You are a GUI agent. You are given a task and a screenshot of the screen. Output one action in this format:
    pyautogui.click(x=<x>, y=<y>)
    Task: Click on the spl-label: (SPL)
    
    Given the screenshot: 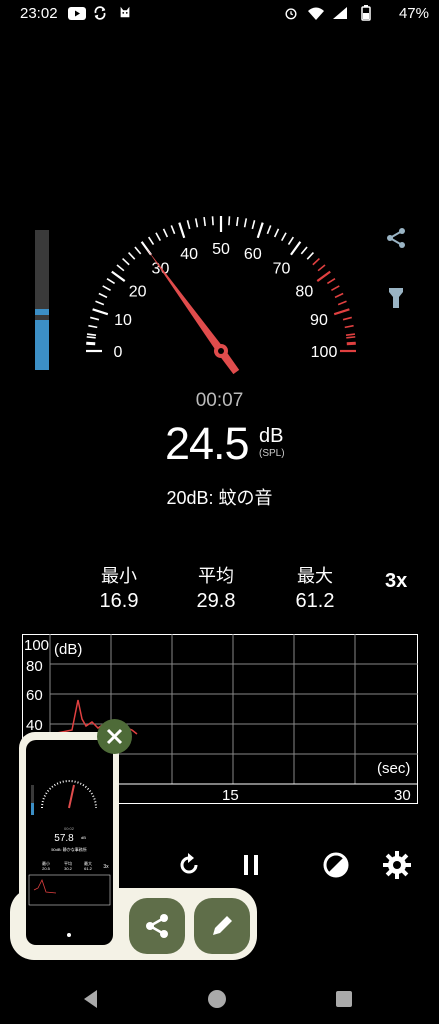 What is the action you would take?
    pyautogui.click(x=272, y=453)
    